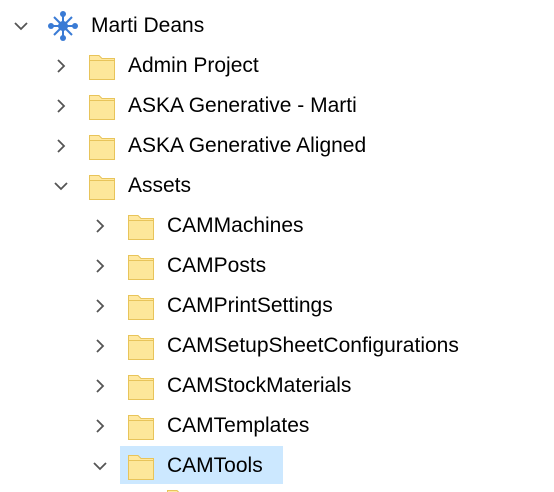  I want to click on tree-item-label: CAMMachines, so click(235, 225).